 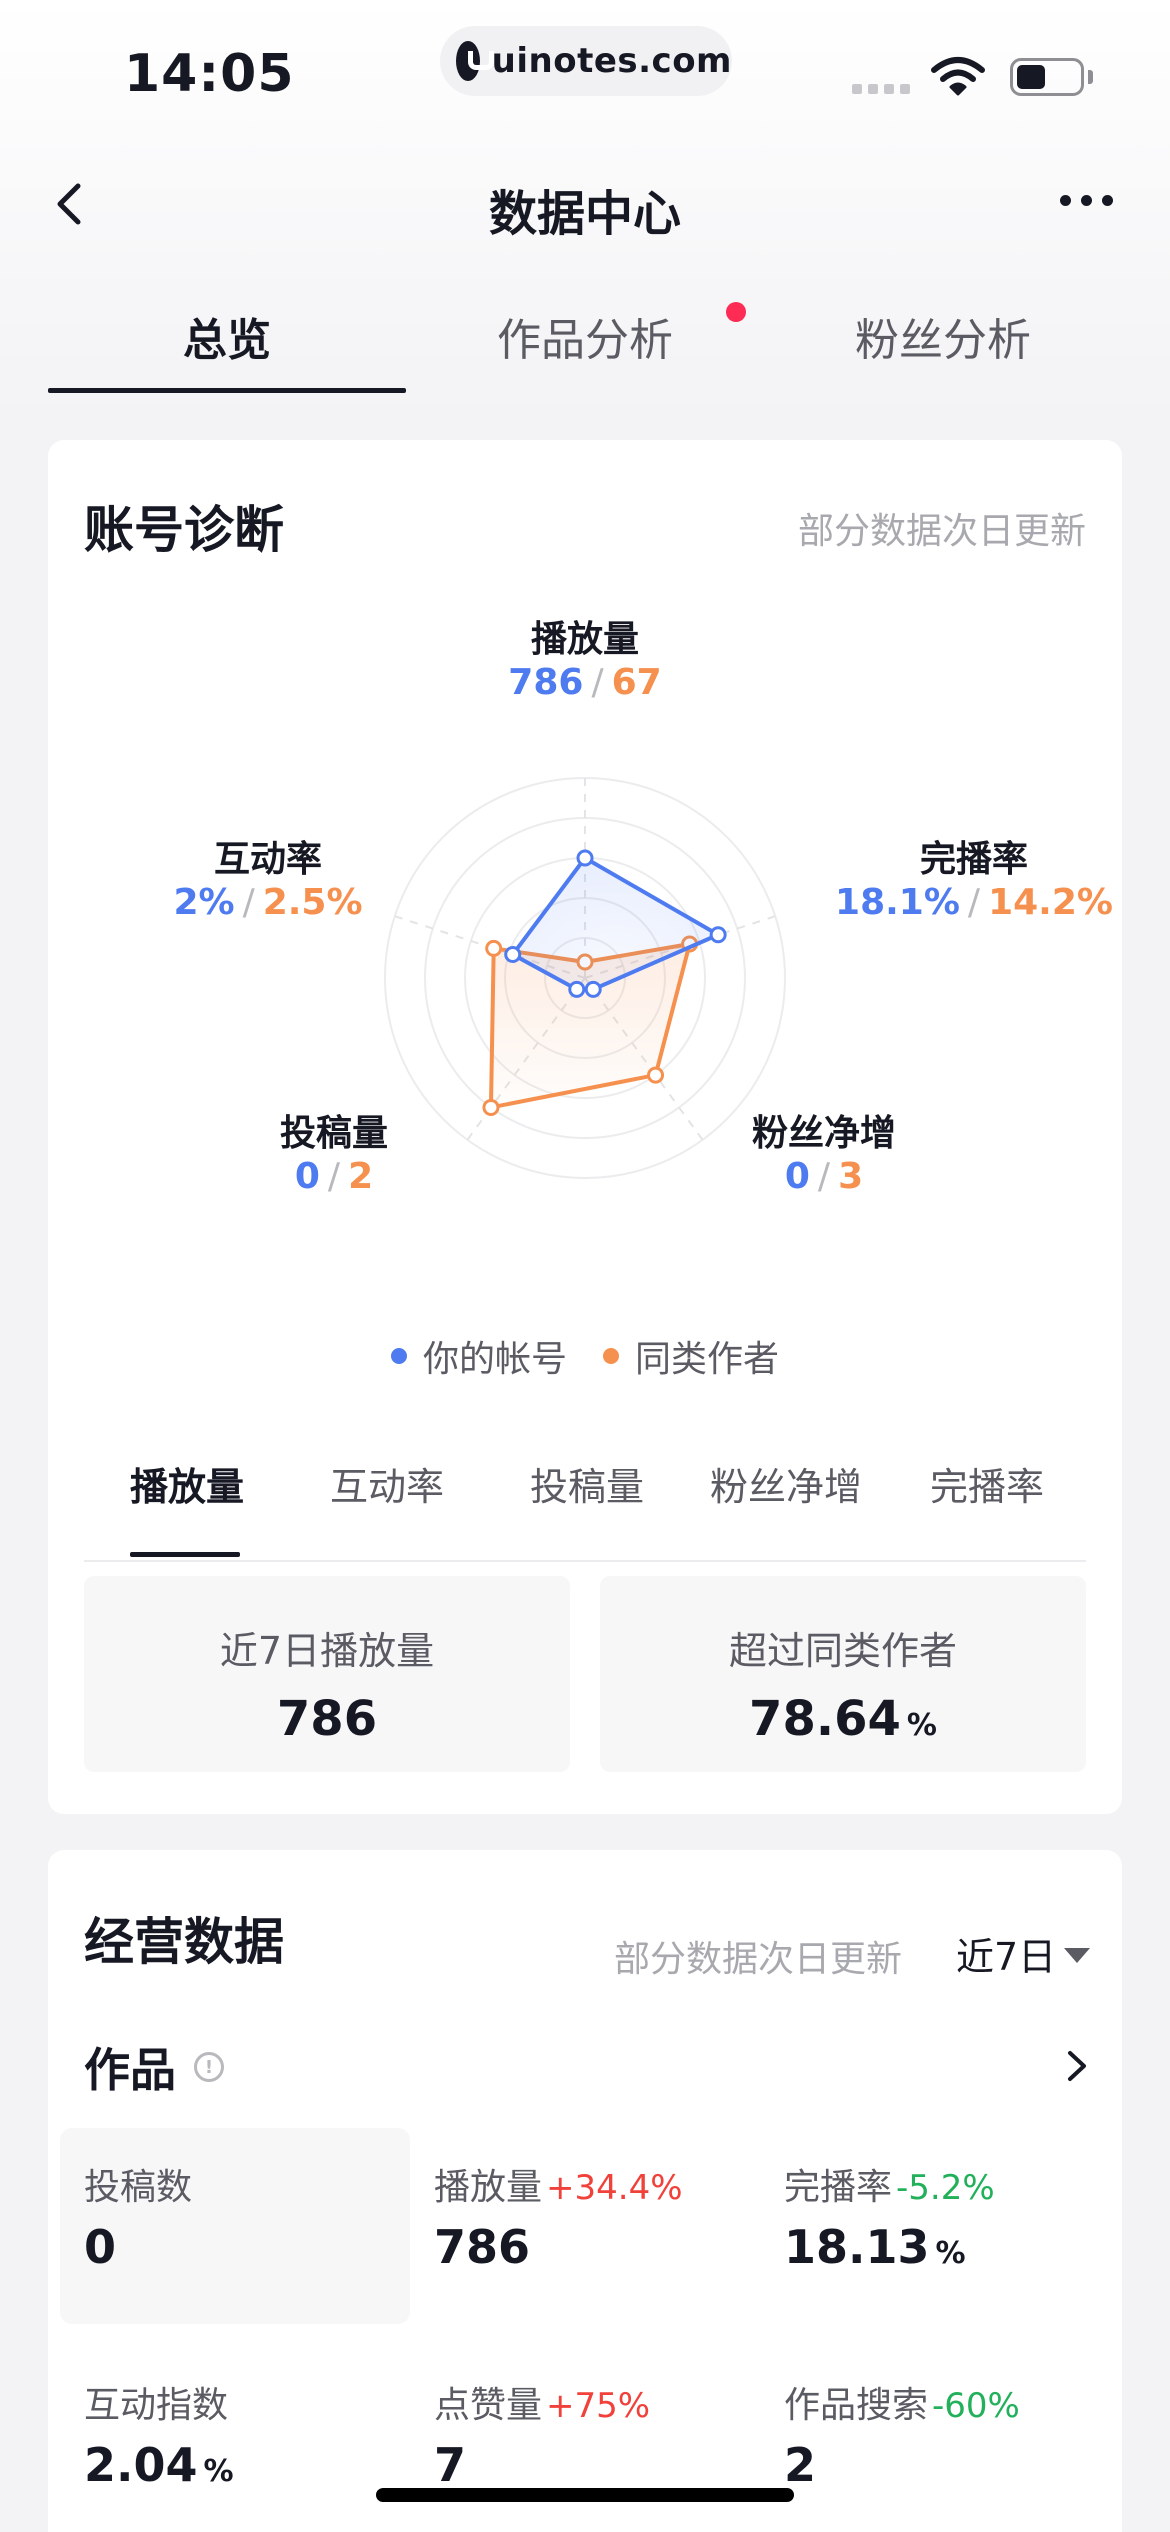 I want to click on axis-label-engagement: 互动率, so click(x=267, y=859).